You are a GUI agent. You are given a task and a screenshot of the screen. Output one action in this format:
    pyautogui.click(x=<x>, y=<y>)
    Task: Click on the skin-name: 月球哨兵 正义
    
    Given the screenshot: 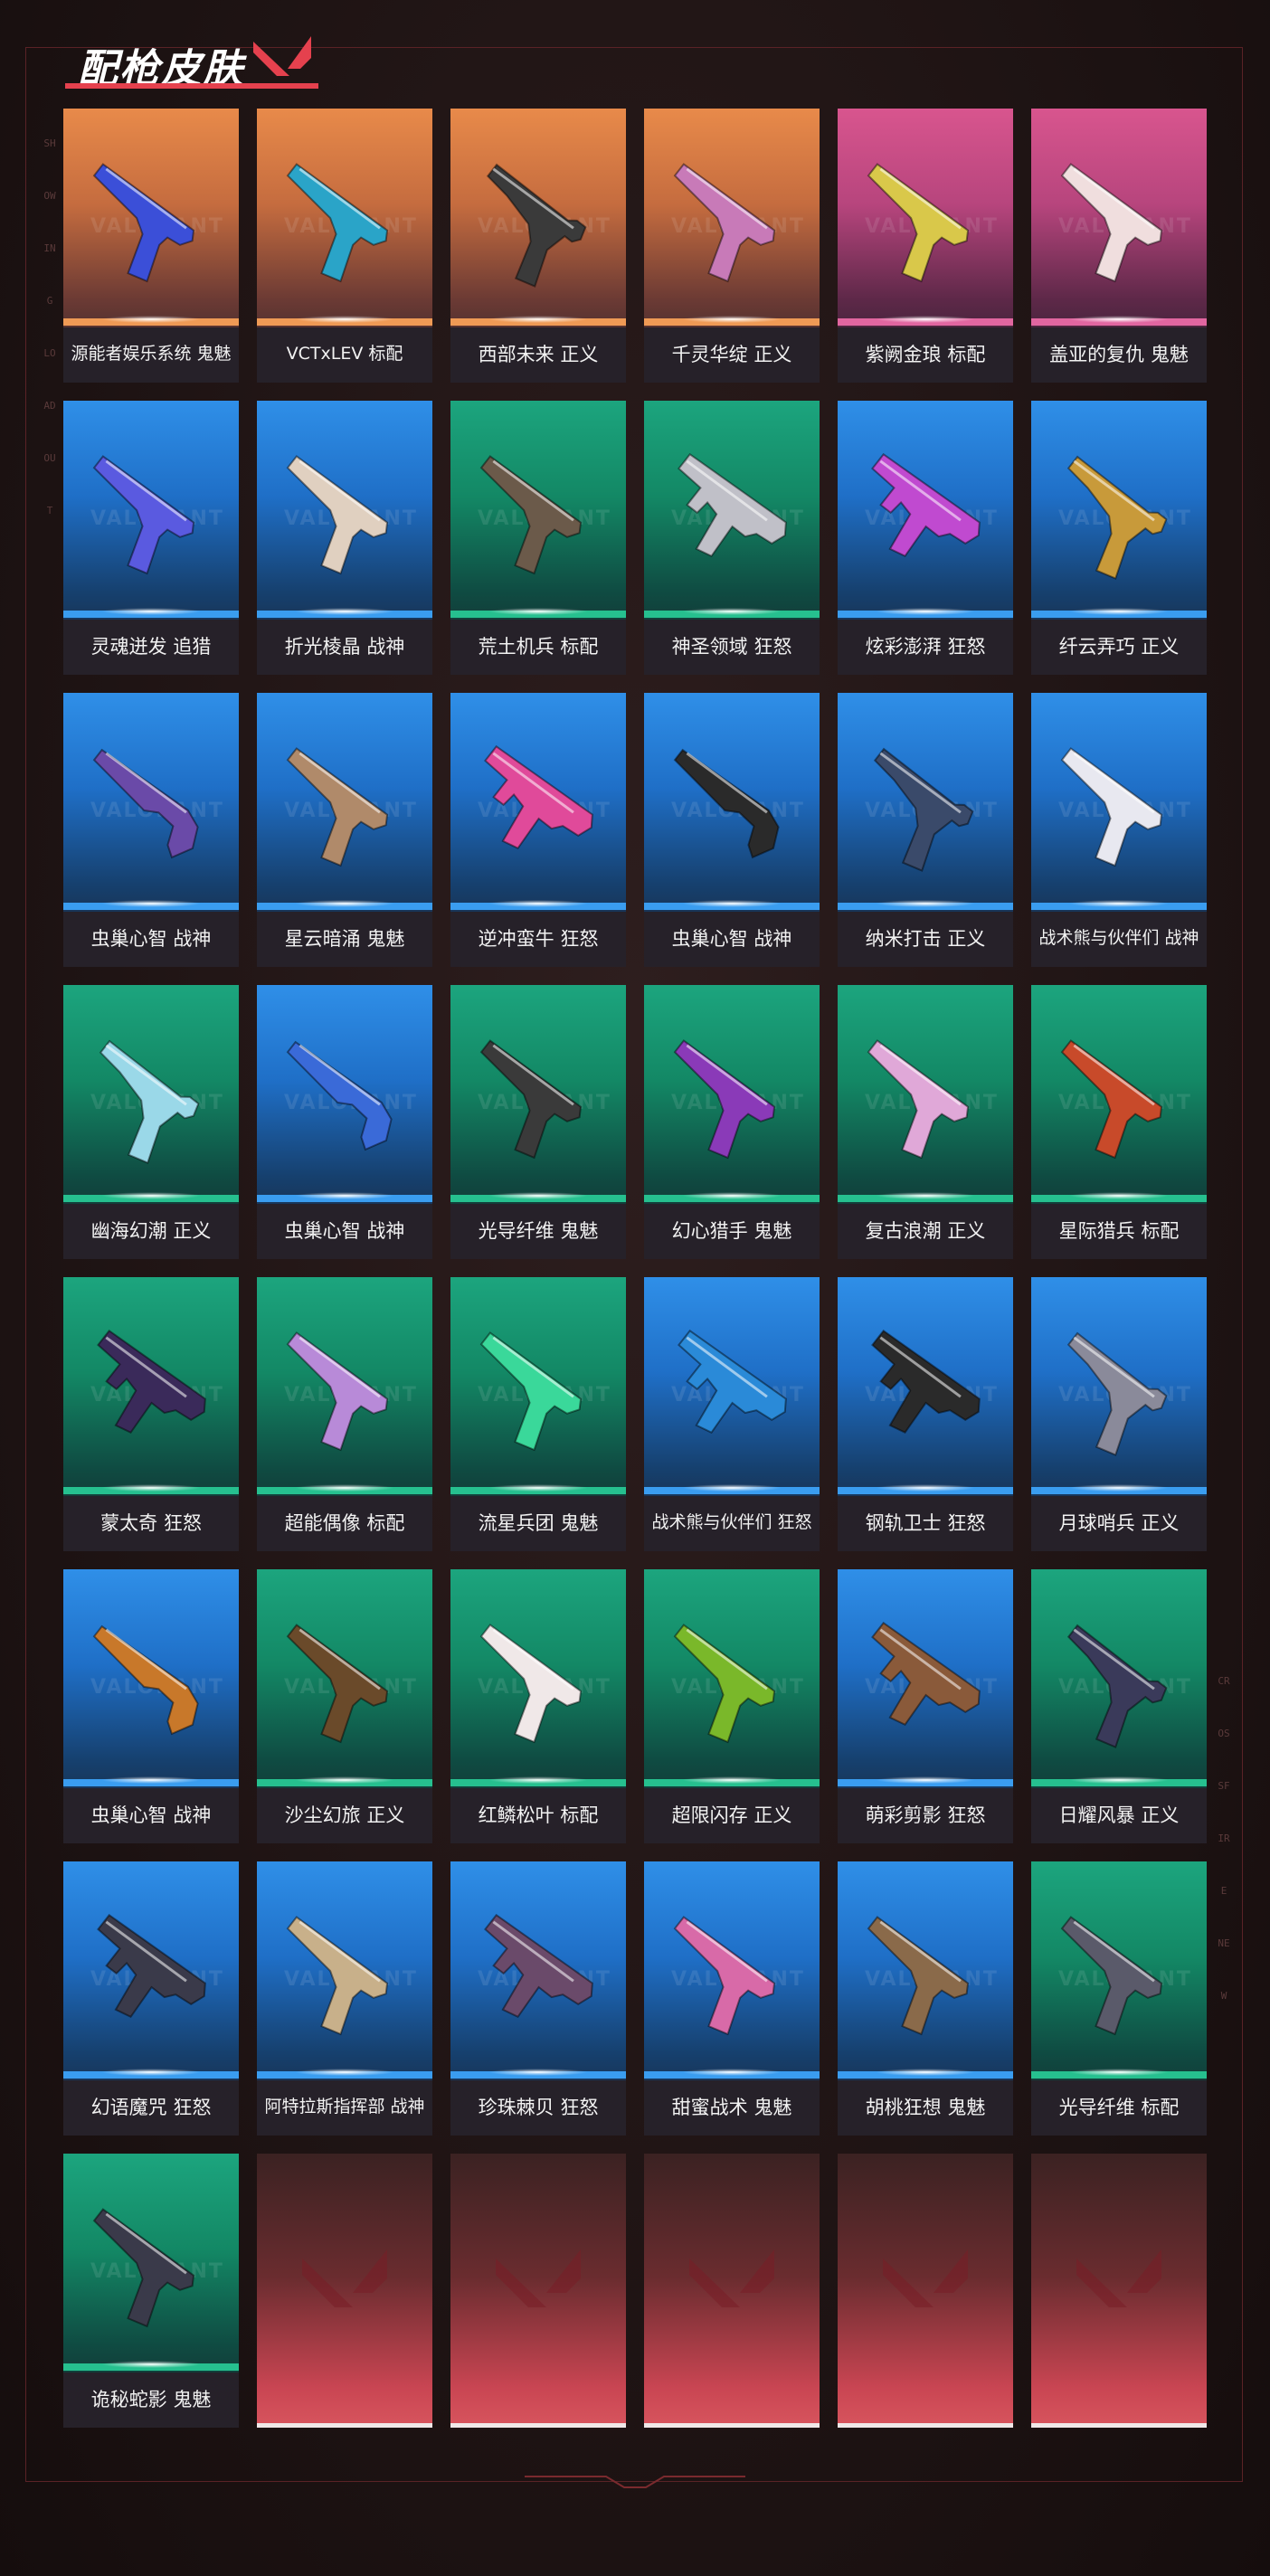 What is the action you would take?
    pyautogui.click(x=1119, y=1523)
    